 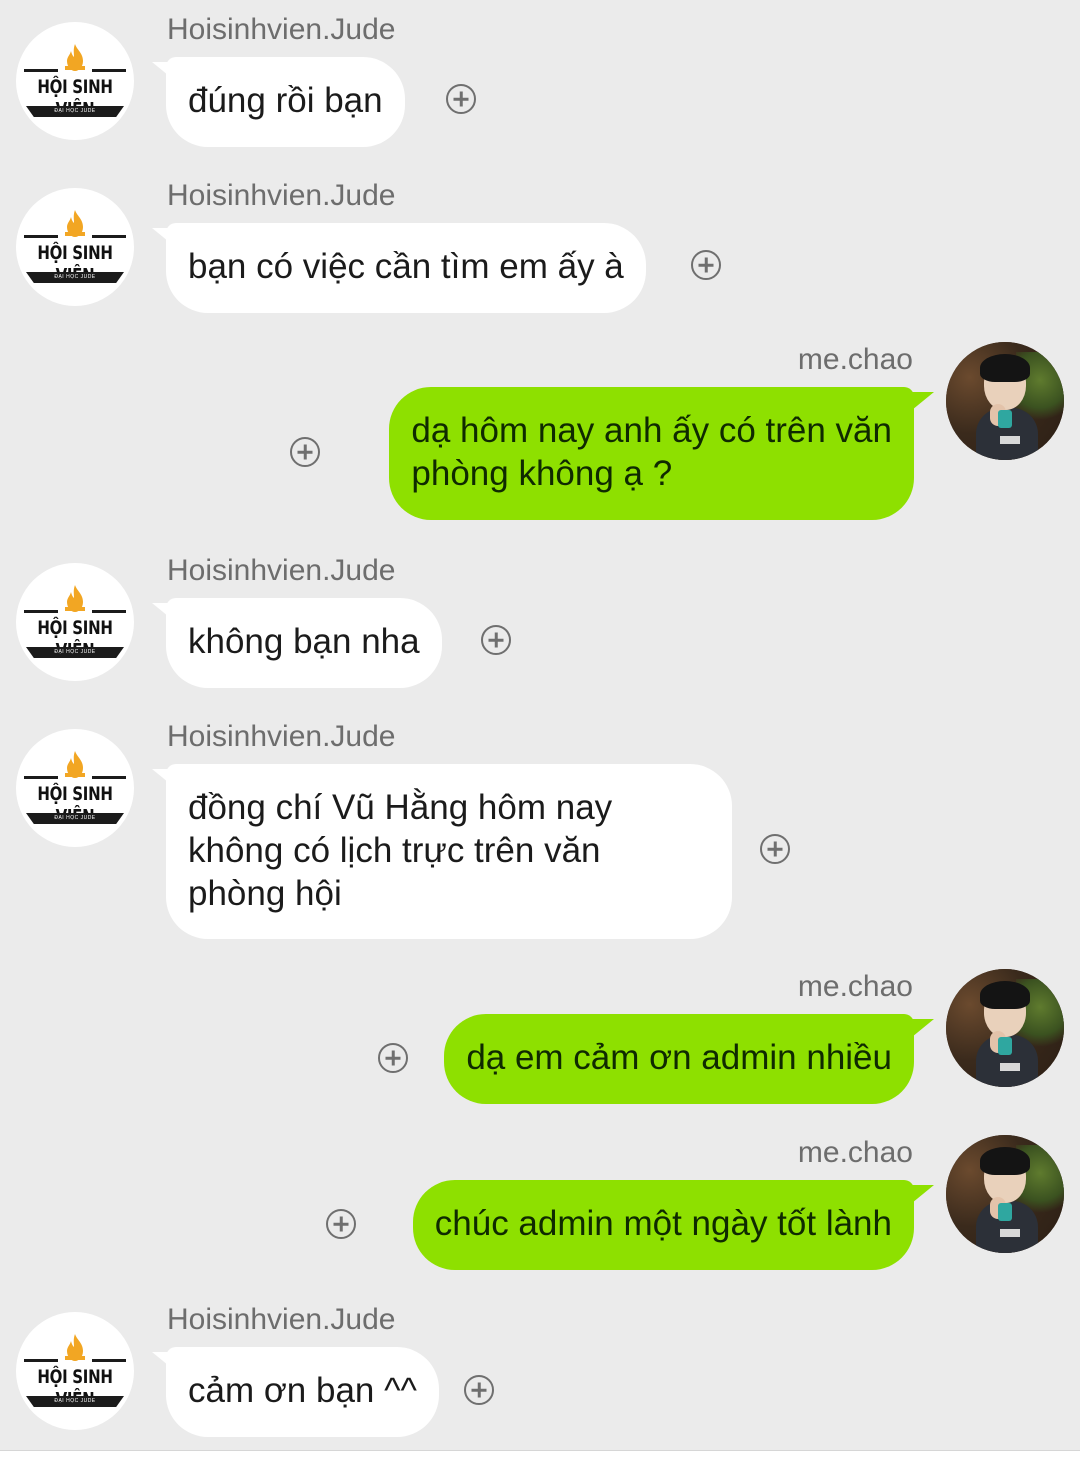 What do you see at coordinates (406, 268) in the screenshot?
I see `message-bubble: bạn có việc cần tìm em ấy à` at bounding box center [406, 268].